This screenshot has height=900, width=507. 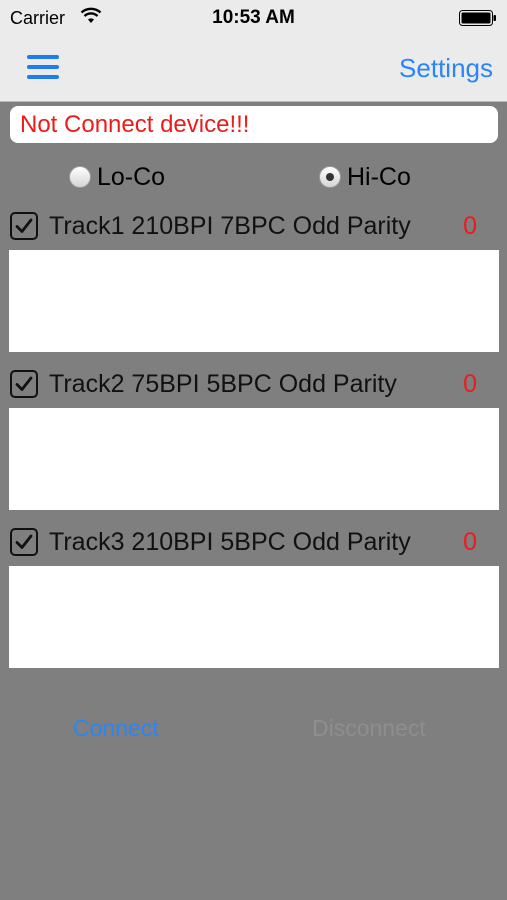 I want to click on track1-checkbox, so click(x=24, y=226).